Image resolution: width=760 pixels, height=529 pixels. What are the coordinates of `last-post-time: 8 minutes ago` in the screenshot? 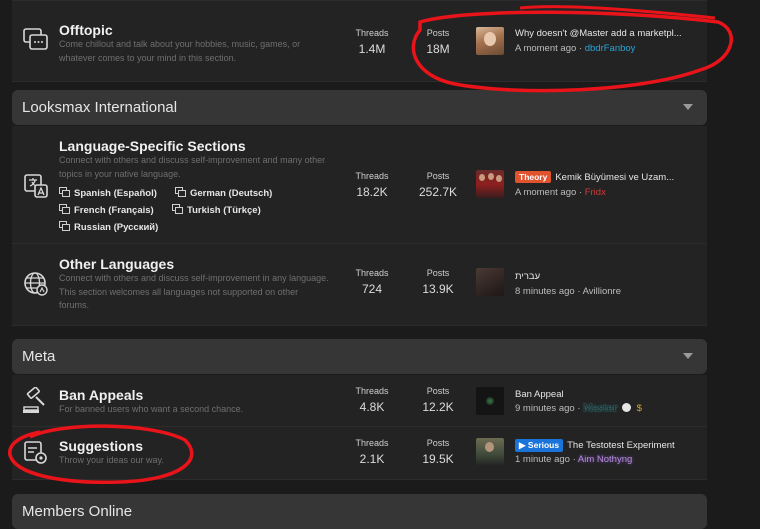 It's located at (545, 291).